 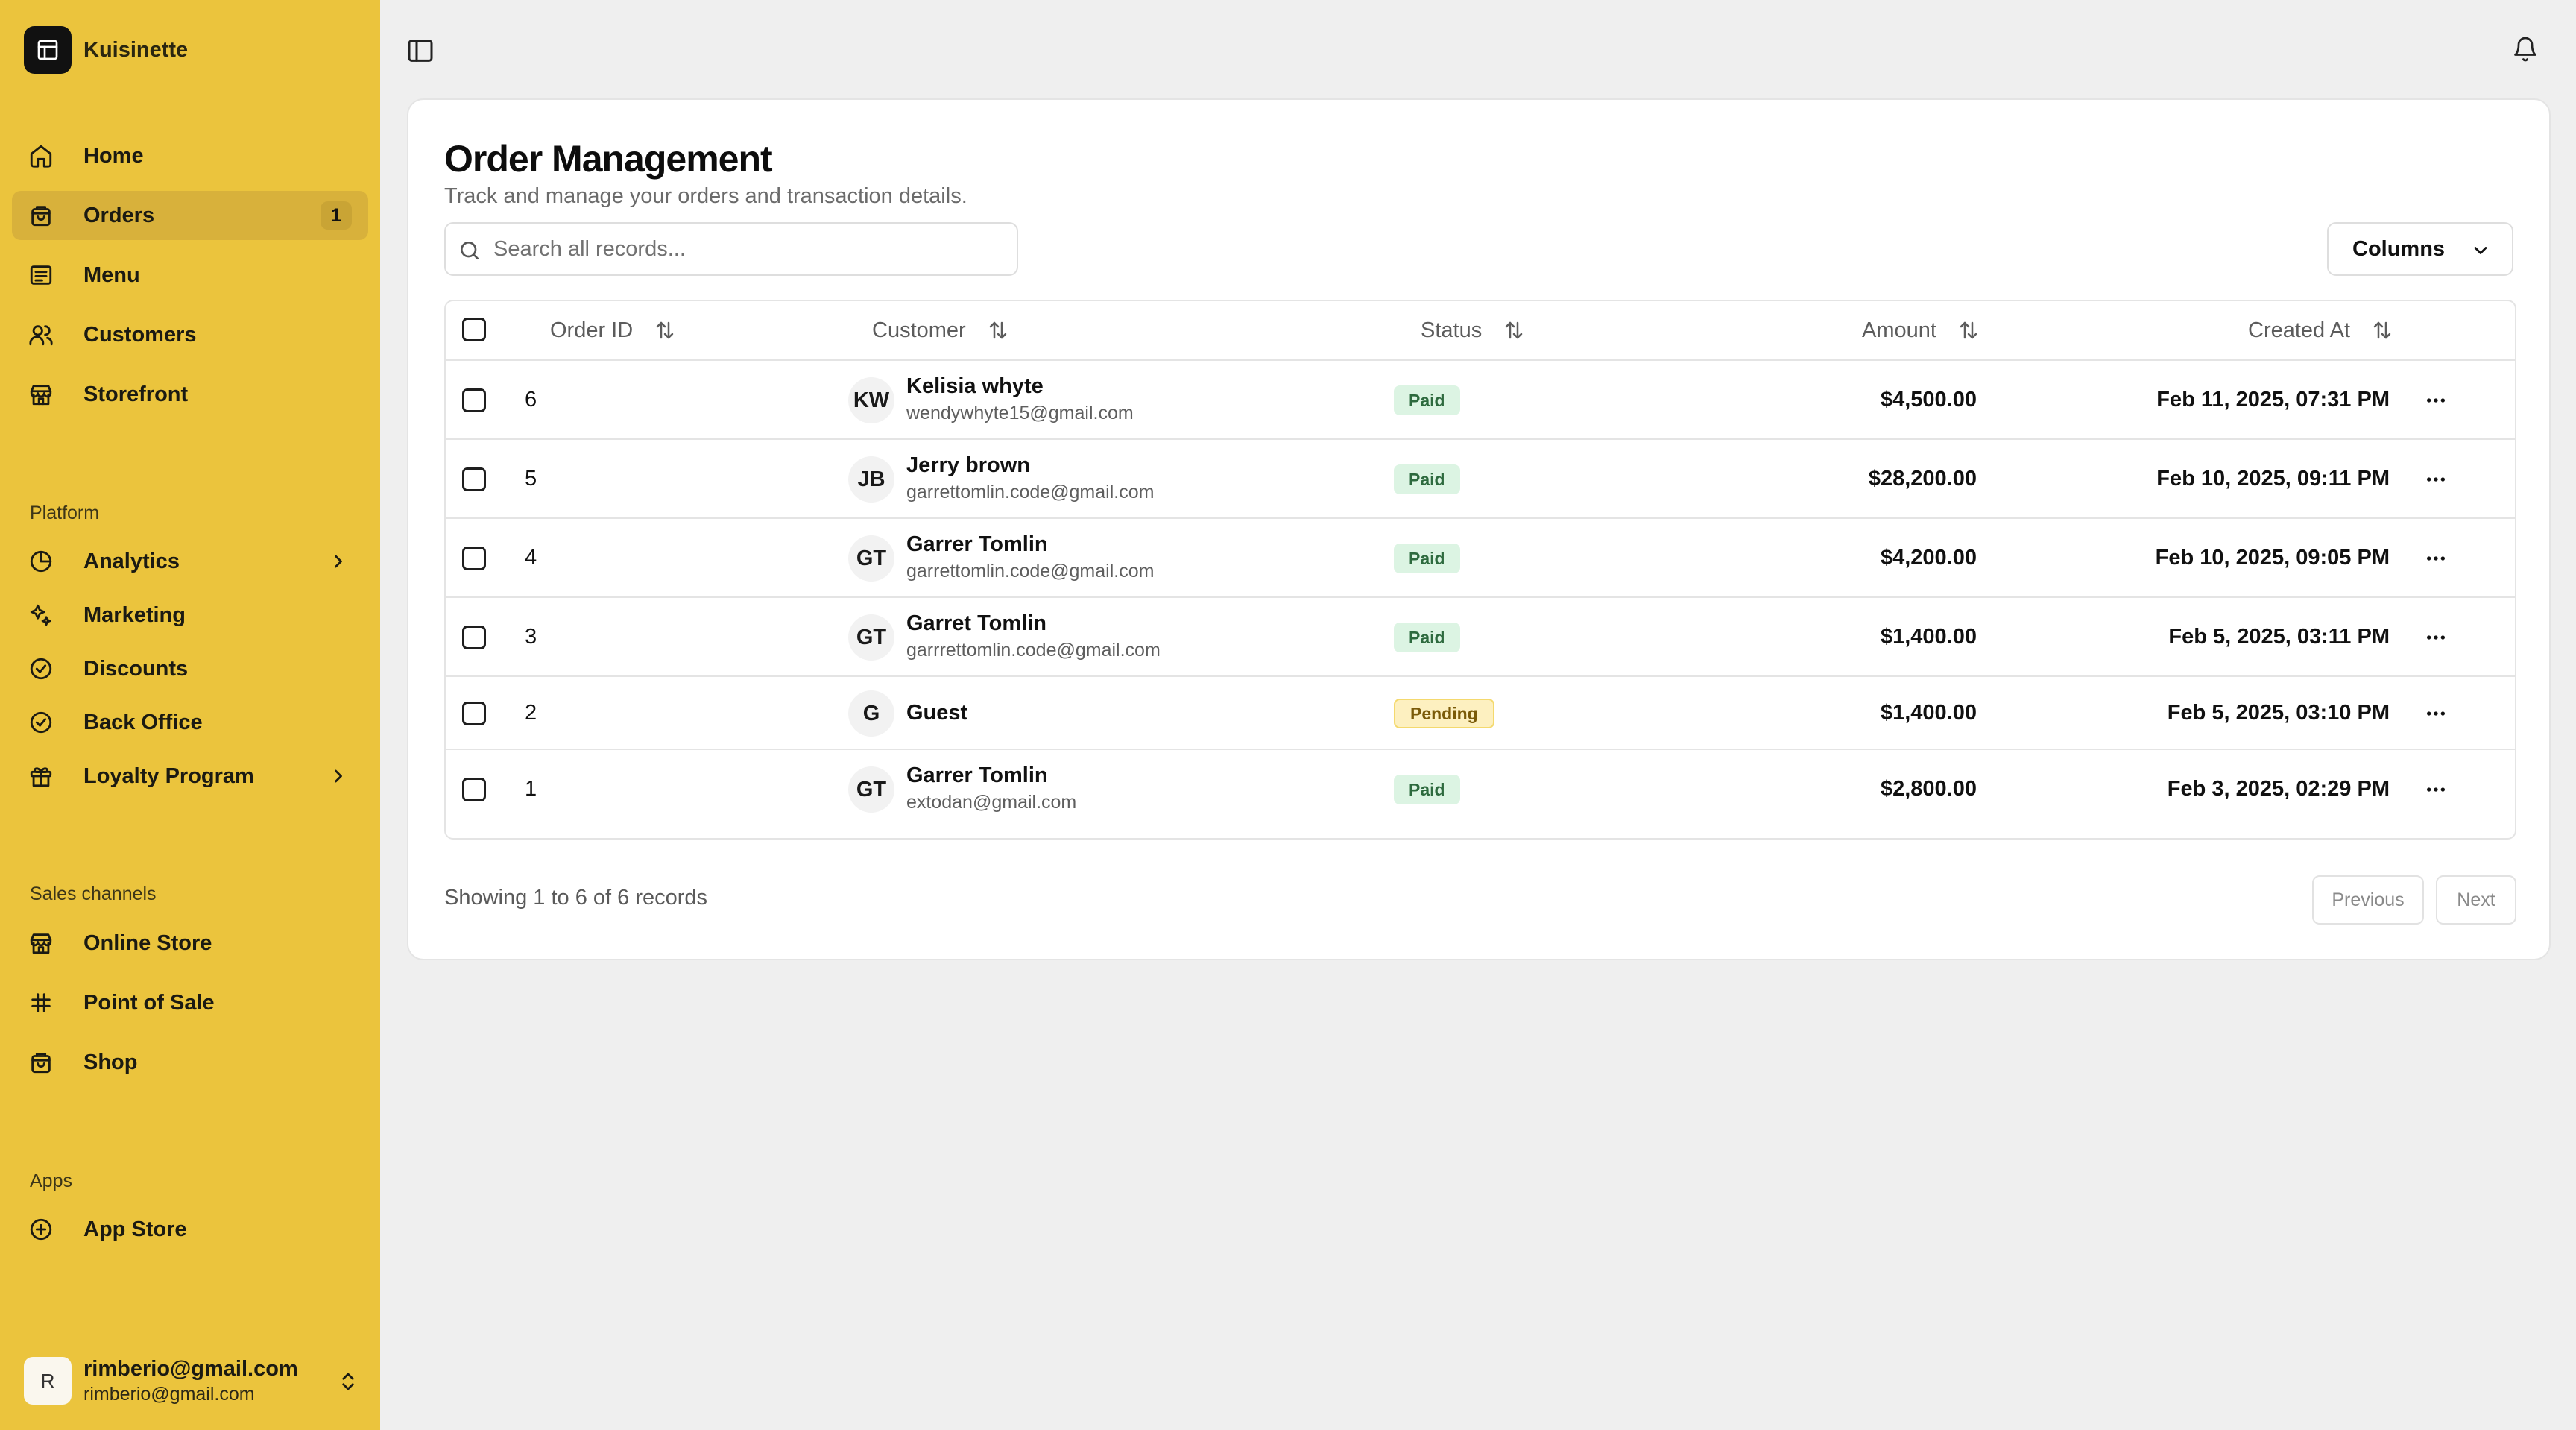 What do you see at coordinates (135, 1229) in the screenshot?
I see `sidebar-item-label: App Store` at bounding box center [135, 1229].